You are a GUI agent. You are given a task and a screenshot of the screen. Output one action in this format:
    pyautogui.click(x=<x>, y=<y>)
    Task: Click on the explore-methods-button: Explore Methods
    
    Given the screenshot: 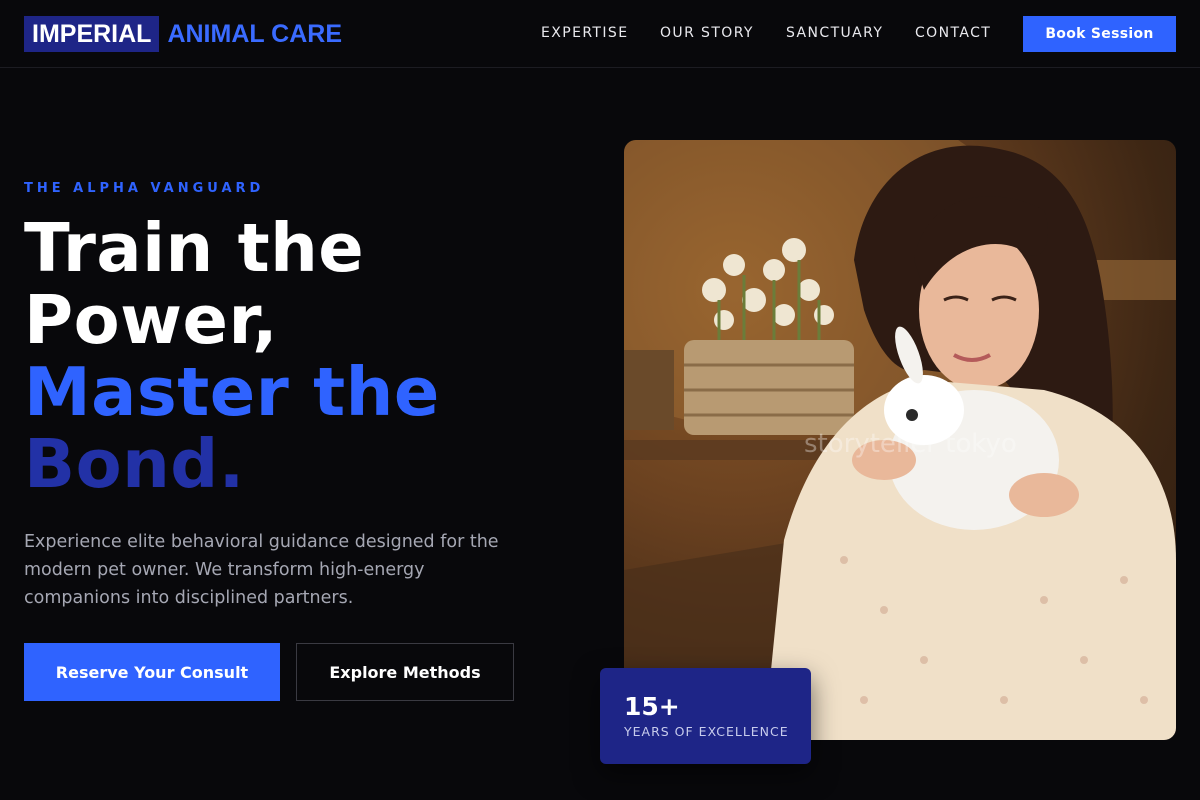 What is the action you would take?
    pyautogui.click(x=405, y=672)
    